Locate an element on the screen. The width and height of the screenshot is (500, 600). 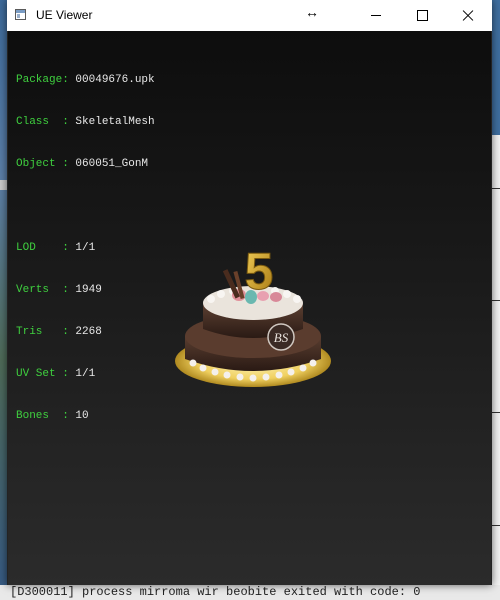
info-row-uvset: UV Set : 1/1 is located at coordinates (56, 374).